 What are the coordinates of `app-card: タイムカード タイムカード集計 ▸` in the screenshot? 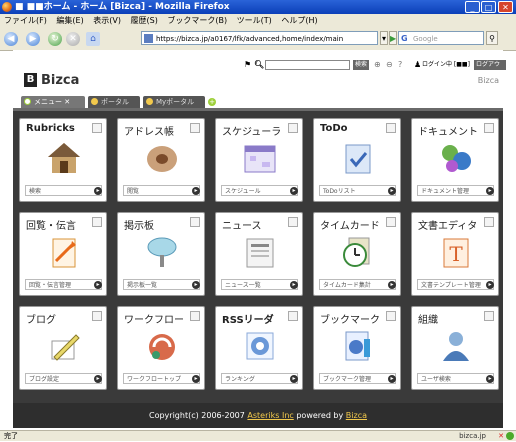 It's located at (357, 254).